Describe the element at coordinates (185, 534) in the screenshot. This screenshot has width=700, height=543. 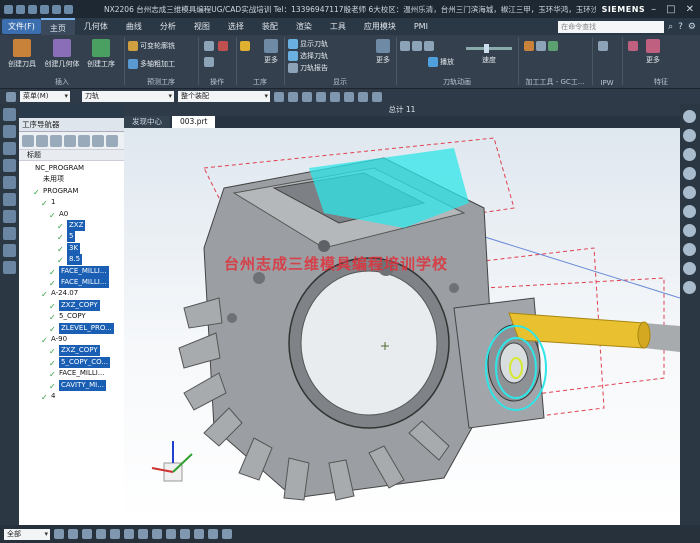
I see `quadrant-icon` at that location.